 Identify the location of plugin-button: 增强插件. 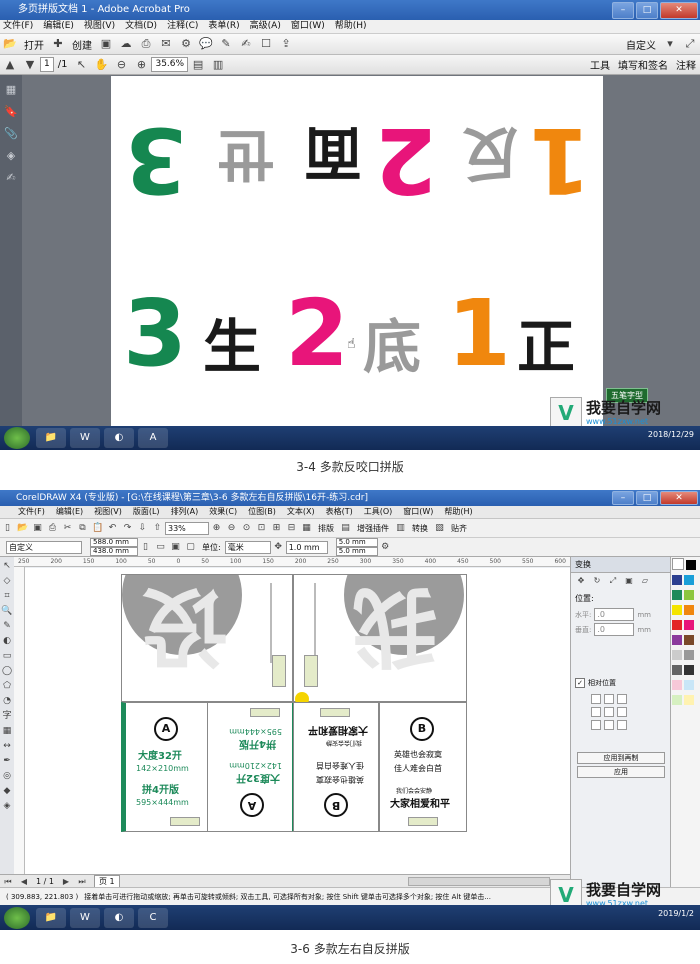
(373, 528).